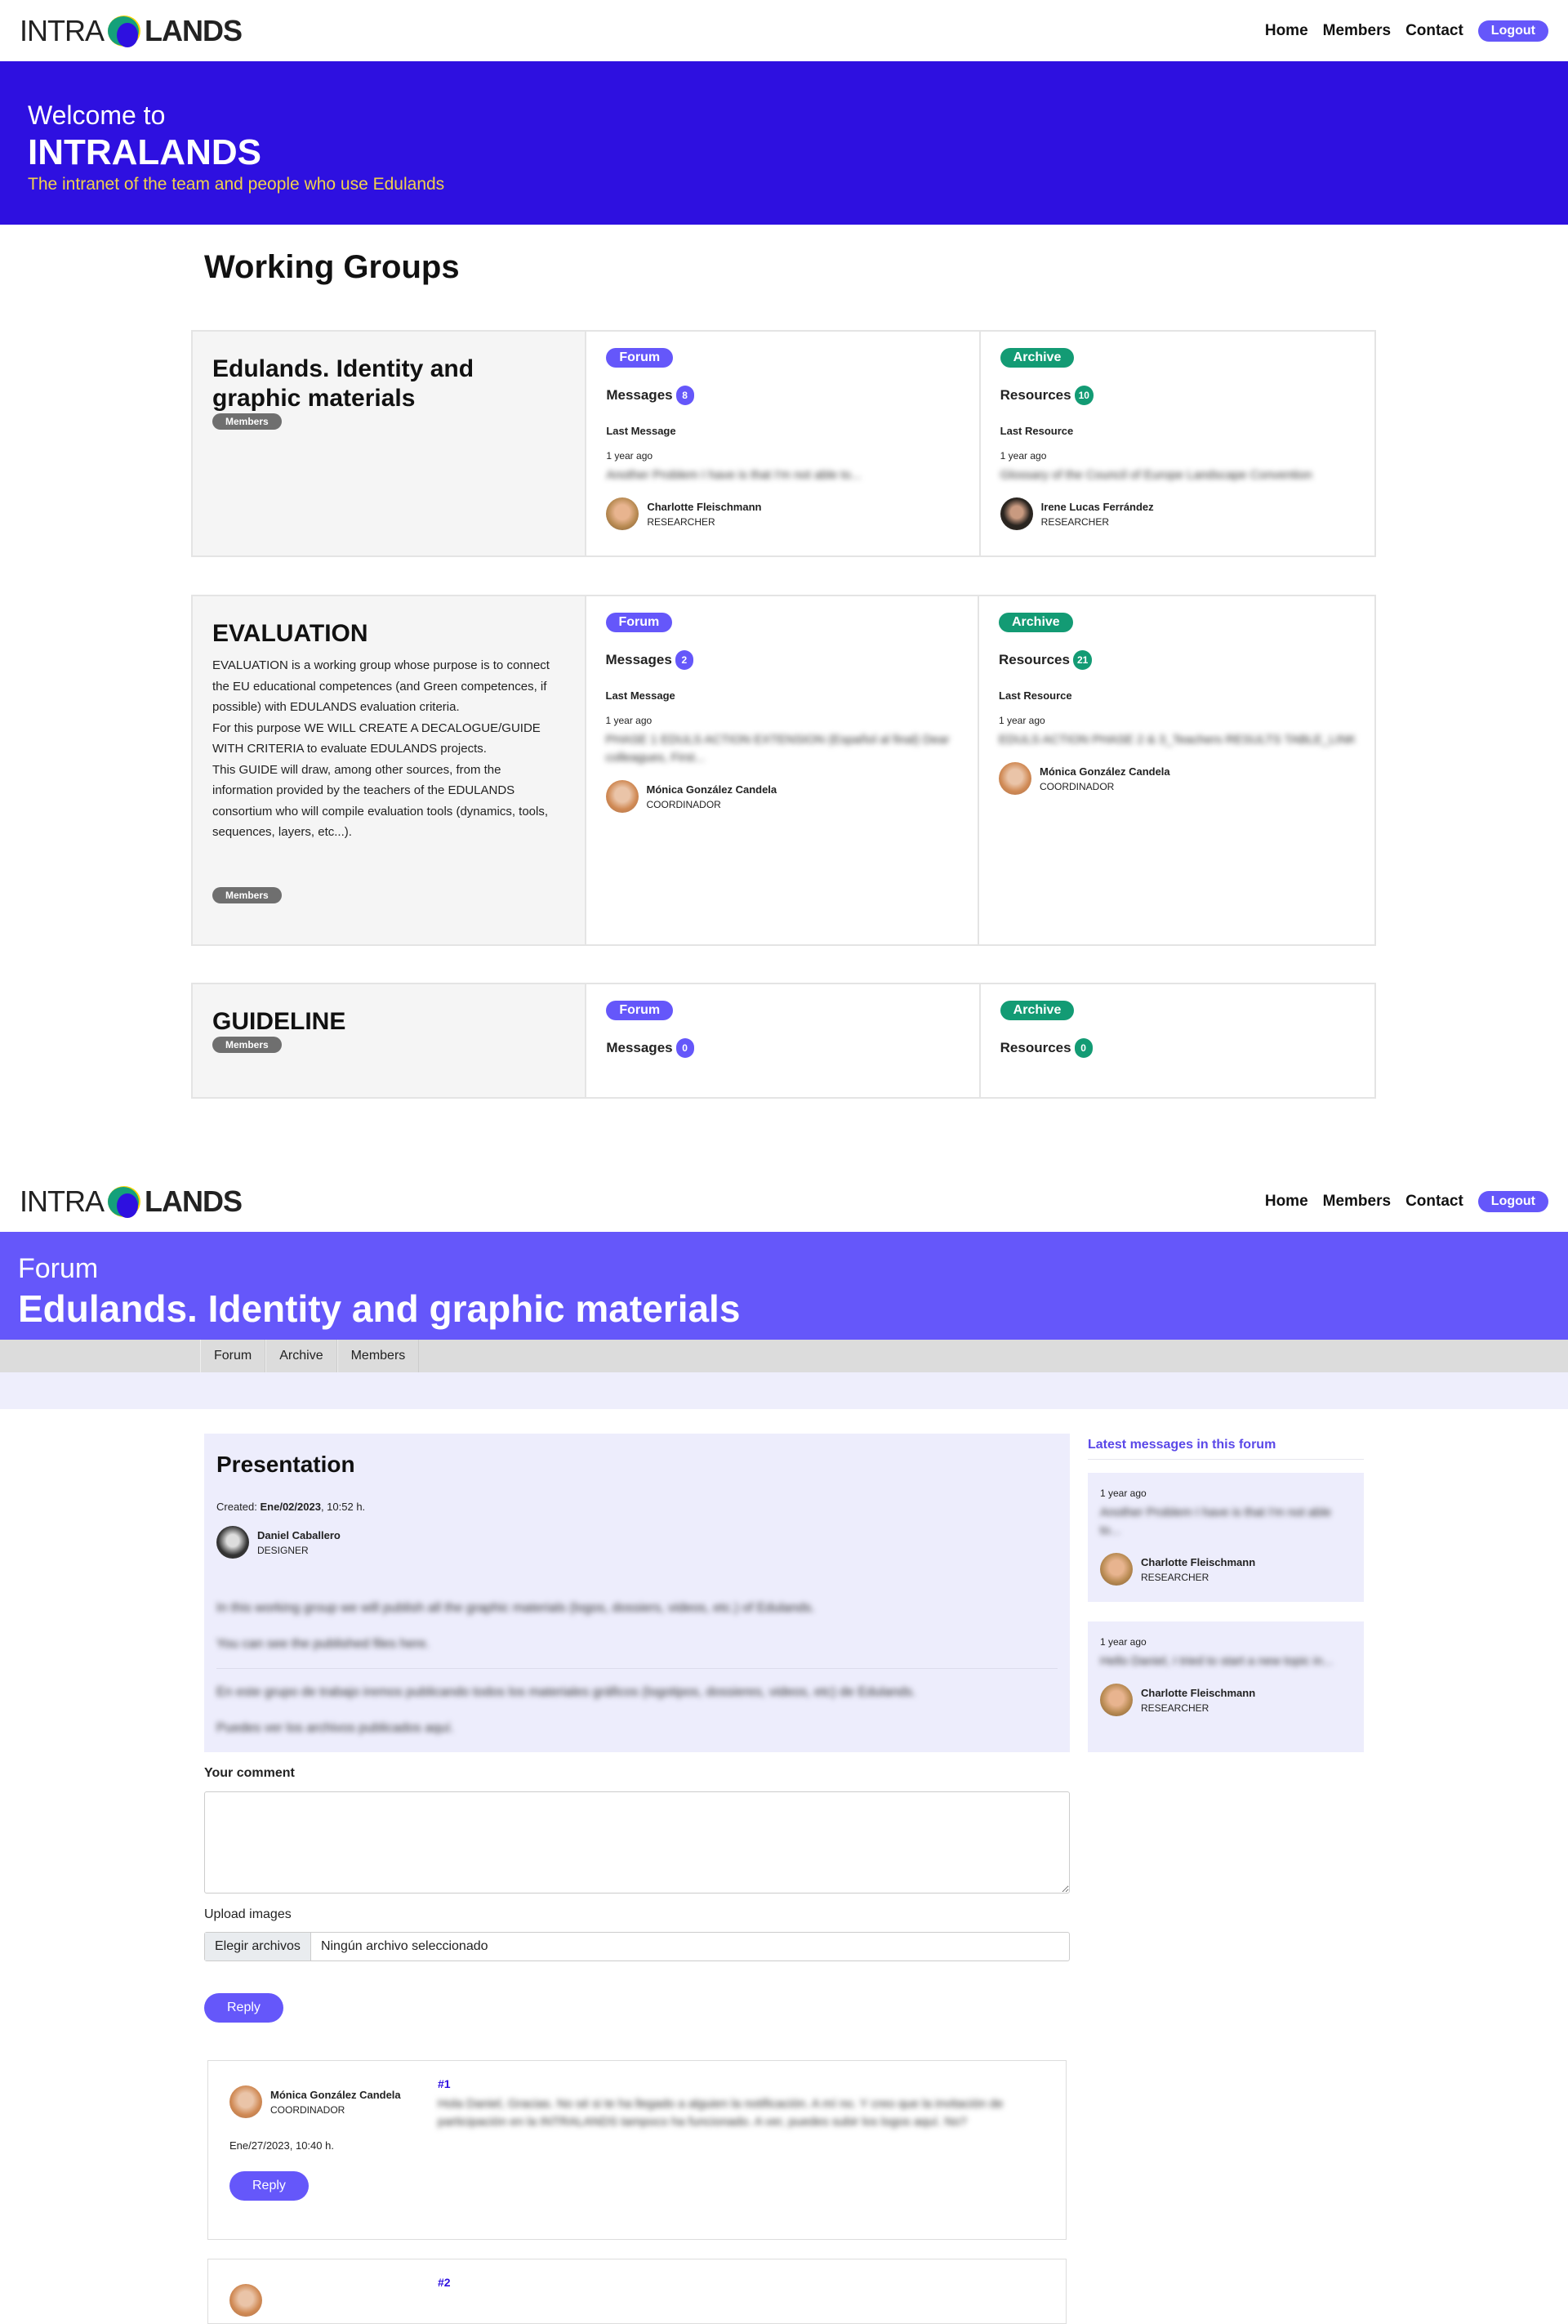 The width and height of the screenshot is (1568, 2324). I want to click on group-archive: Archive Resources 0, so click(1177, 1040).